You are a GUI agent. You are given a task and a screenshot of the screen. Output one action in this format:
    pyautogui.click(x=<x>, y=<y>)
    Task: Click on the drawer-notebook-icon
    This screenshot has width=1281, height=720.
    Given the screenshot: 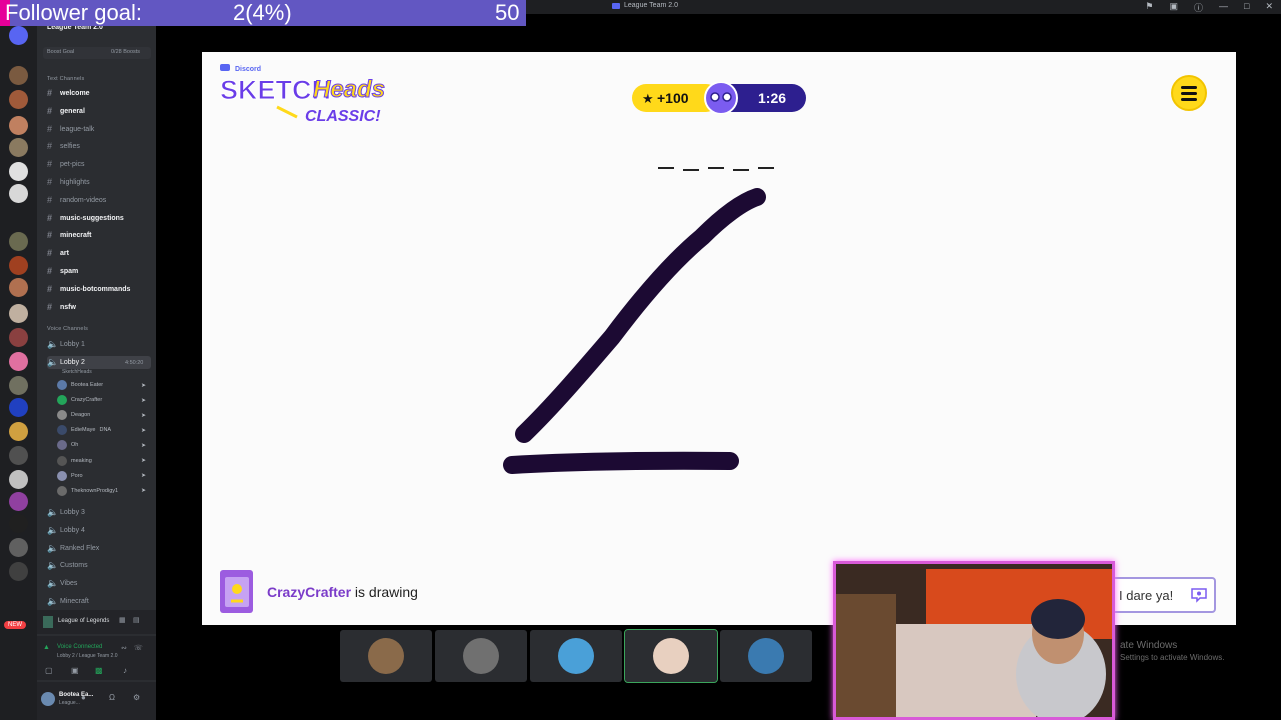 What is the action you would take?
    pyautogui.click(x=236, y=591)
    